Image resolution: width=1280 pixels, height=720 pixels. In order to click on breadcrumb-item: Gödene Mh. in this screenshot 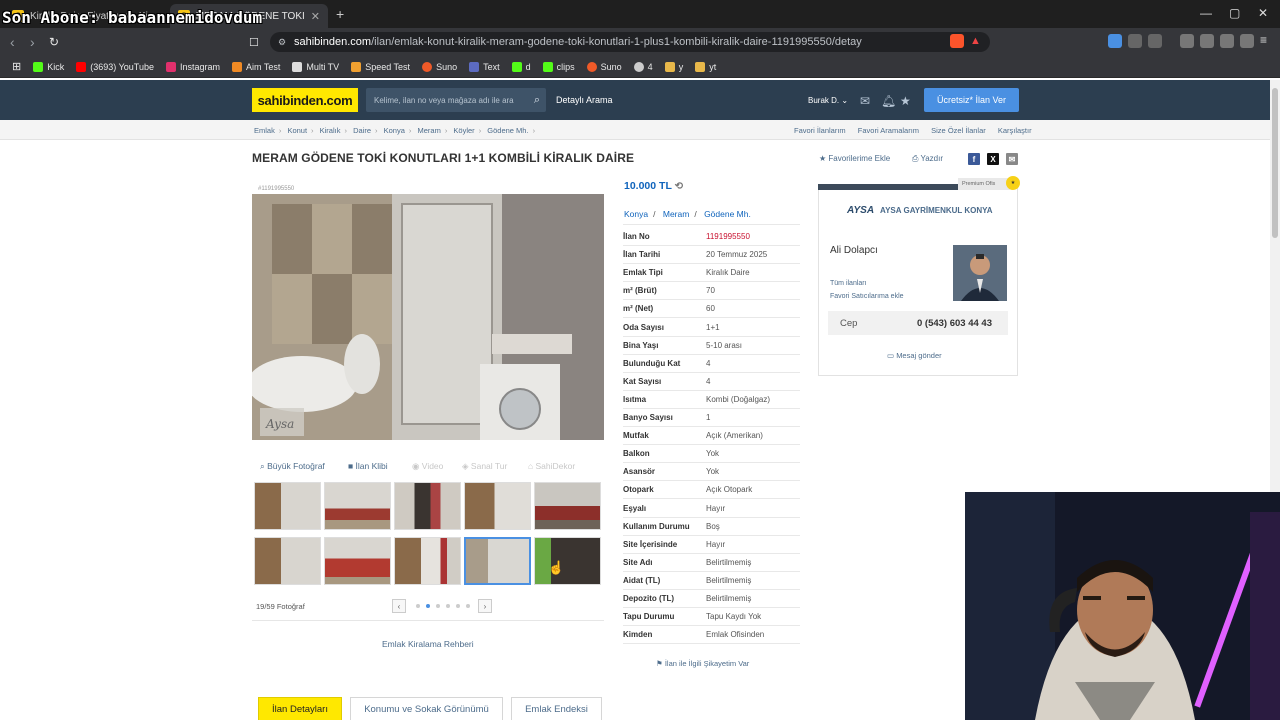, I will do `click(507, 130)`.